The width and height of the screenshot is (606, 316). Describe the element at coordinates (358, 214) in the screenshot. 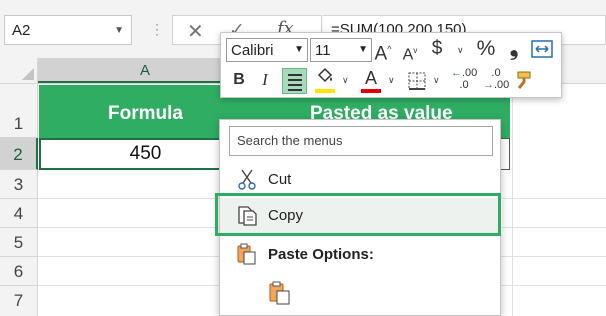

I see `copy-highlight-outline` at that location.